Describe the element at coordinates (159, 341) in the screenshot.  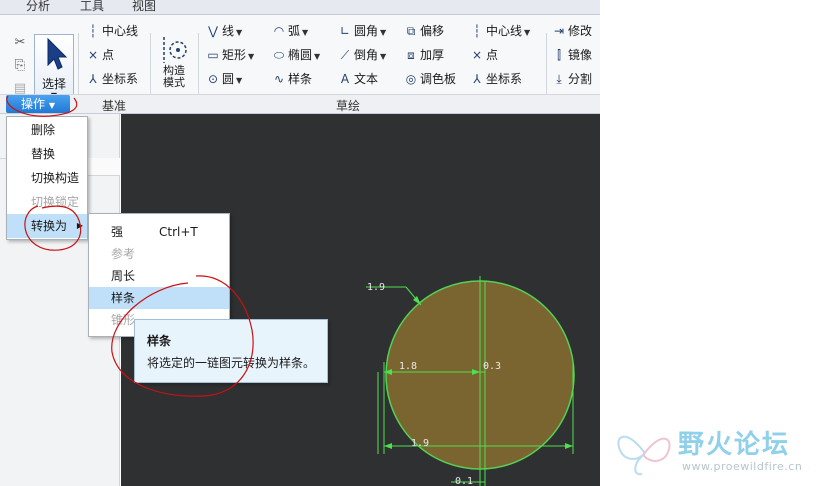
I see `tooltip-title: 样条` at that location.